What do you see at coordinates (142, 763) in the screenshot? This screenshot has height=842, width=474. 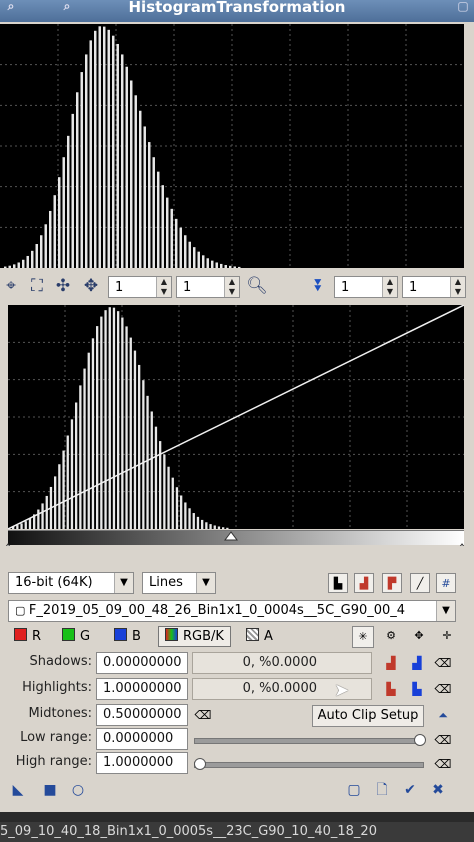 I see `high-range-input: 1.0000000` at bounding box center [142, 763].